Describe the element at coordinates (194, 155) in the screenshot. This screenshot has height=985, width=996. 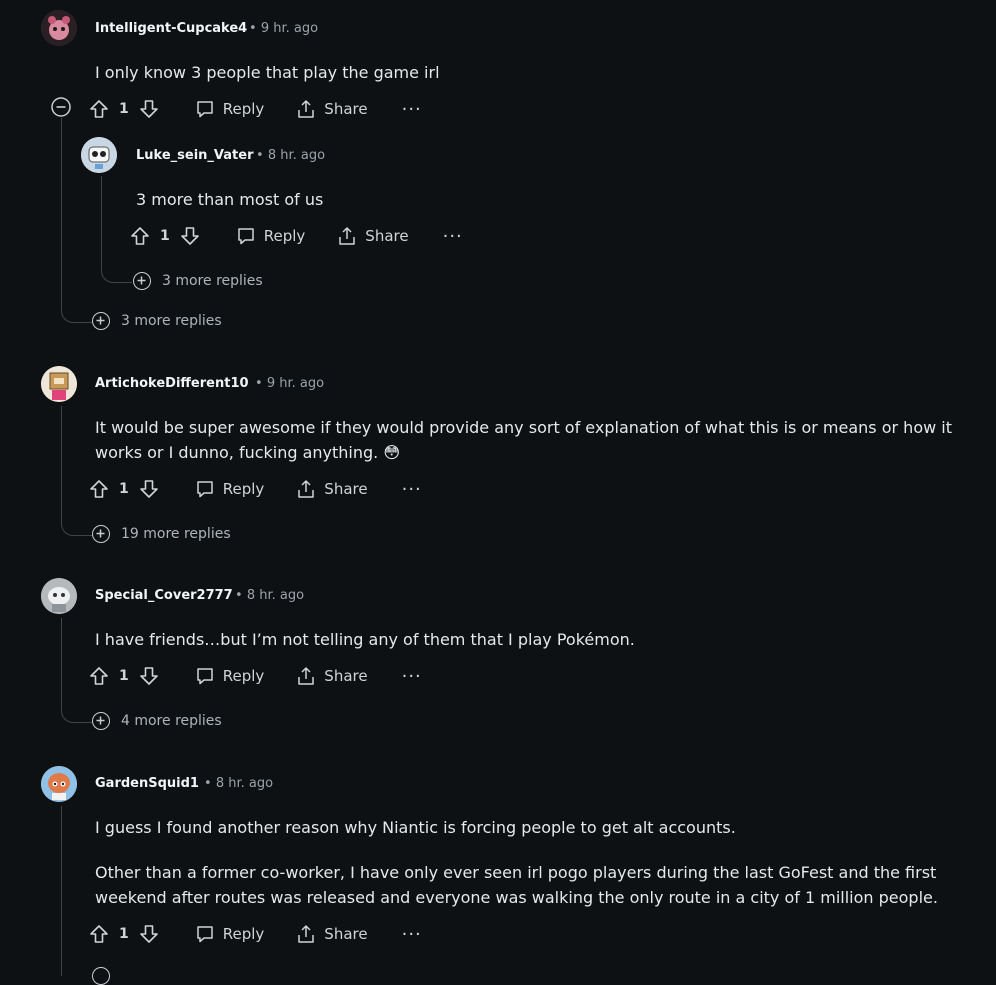
I see `comment-author: Luke_sein_Vater` at that location.